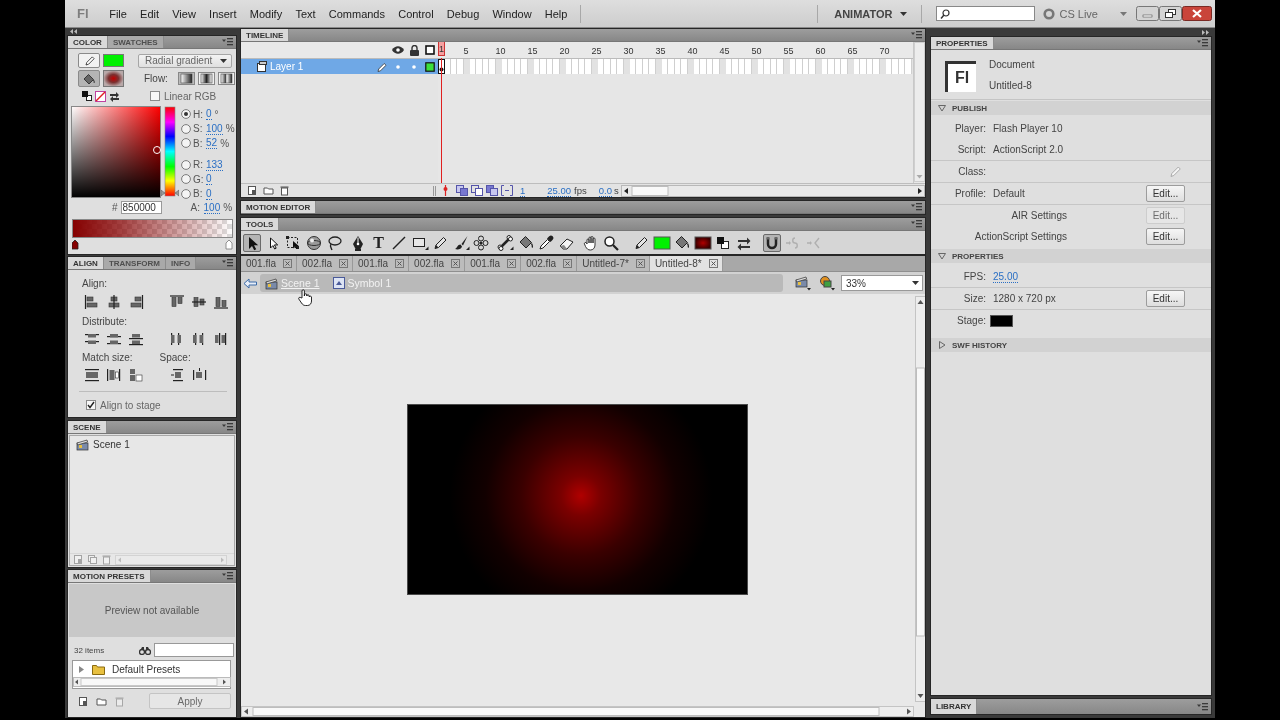 This screenshot has width=1280, height=720. Describe the element at coordinates (265, 35) in the screenshot. I see `panel-tab: TIMELINE` at that location.